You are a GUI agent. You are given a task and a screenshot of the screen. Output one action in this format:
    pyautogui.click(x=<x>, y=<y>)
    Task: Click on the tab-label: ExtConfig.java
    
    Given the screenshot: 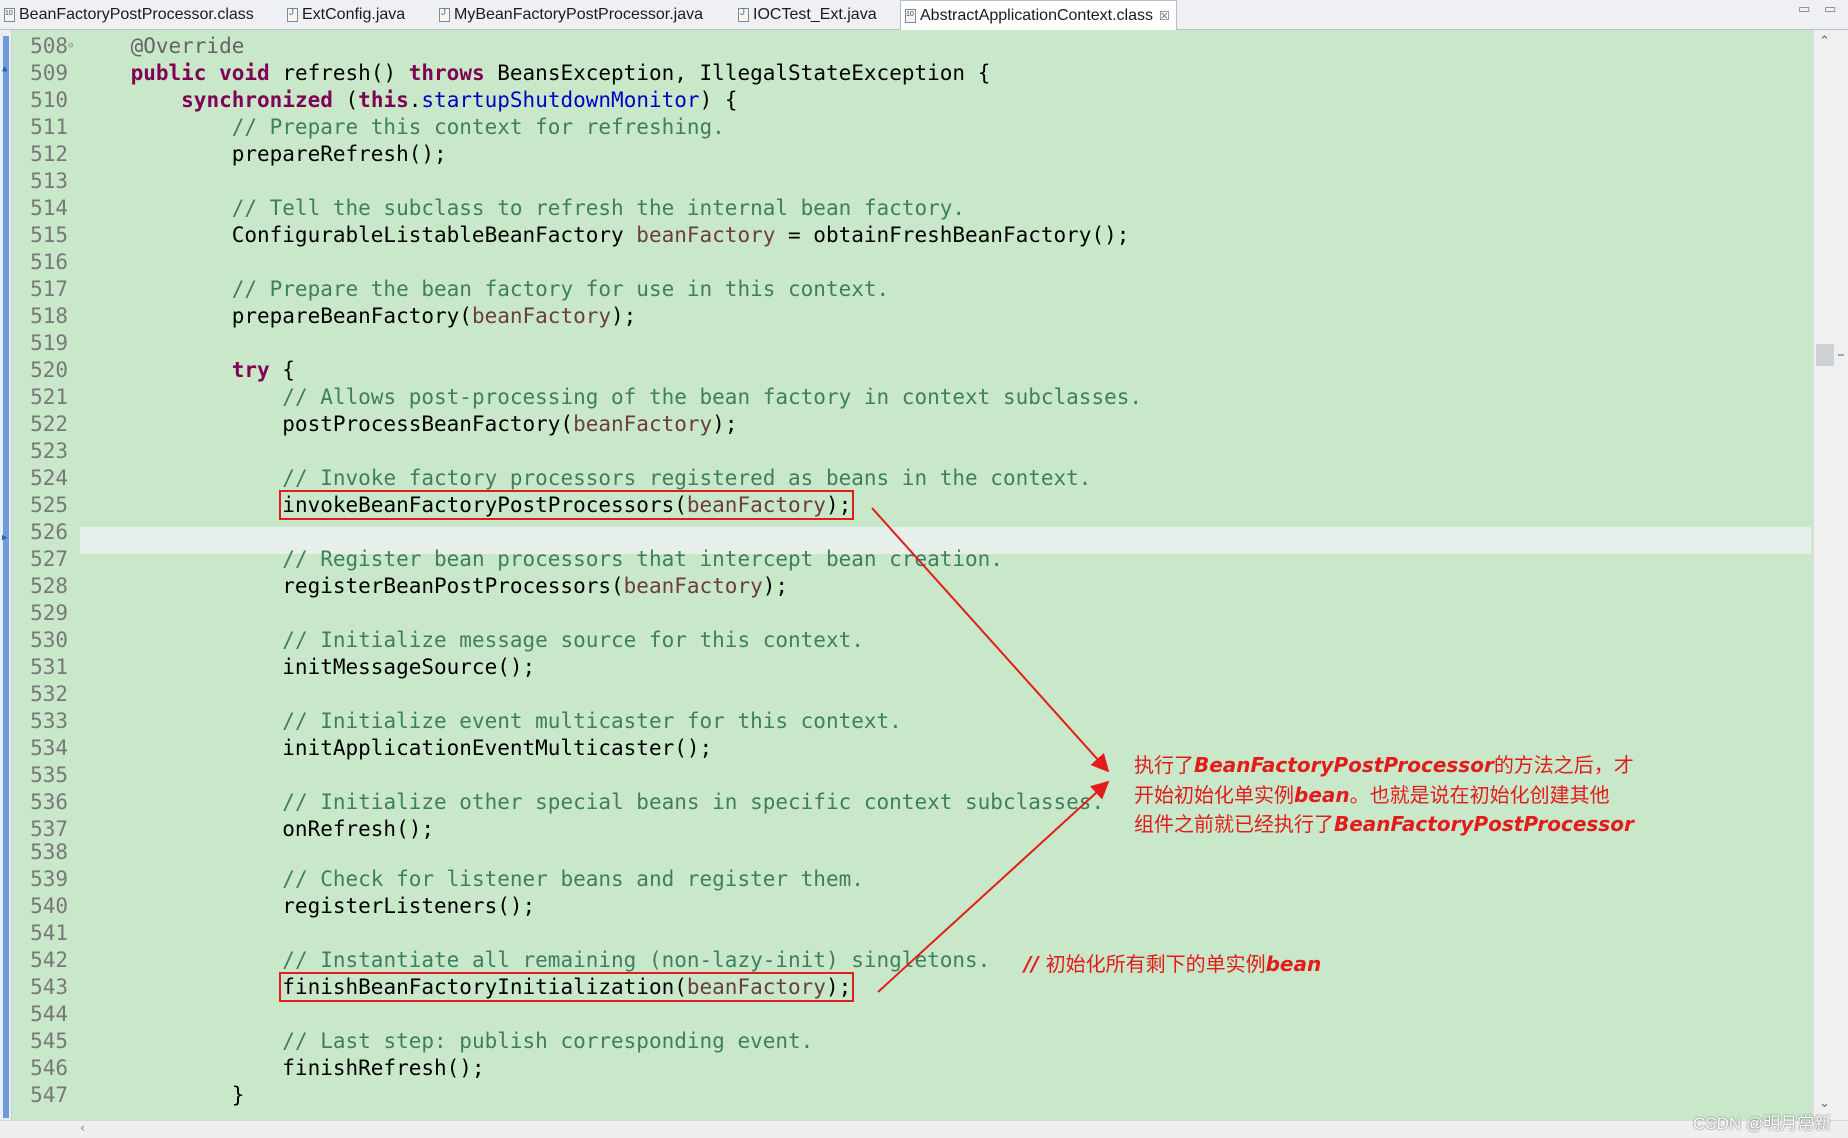 What is the action you would take?
    pyautogui.click(x=354, y=14)
    